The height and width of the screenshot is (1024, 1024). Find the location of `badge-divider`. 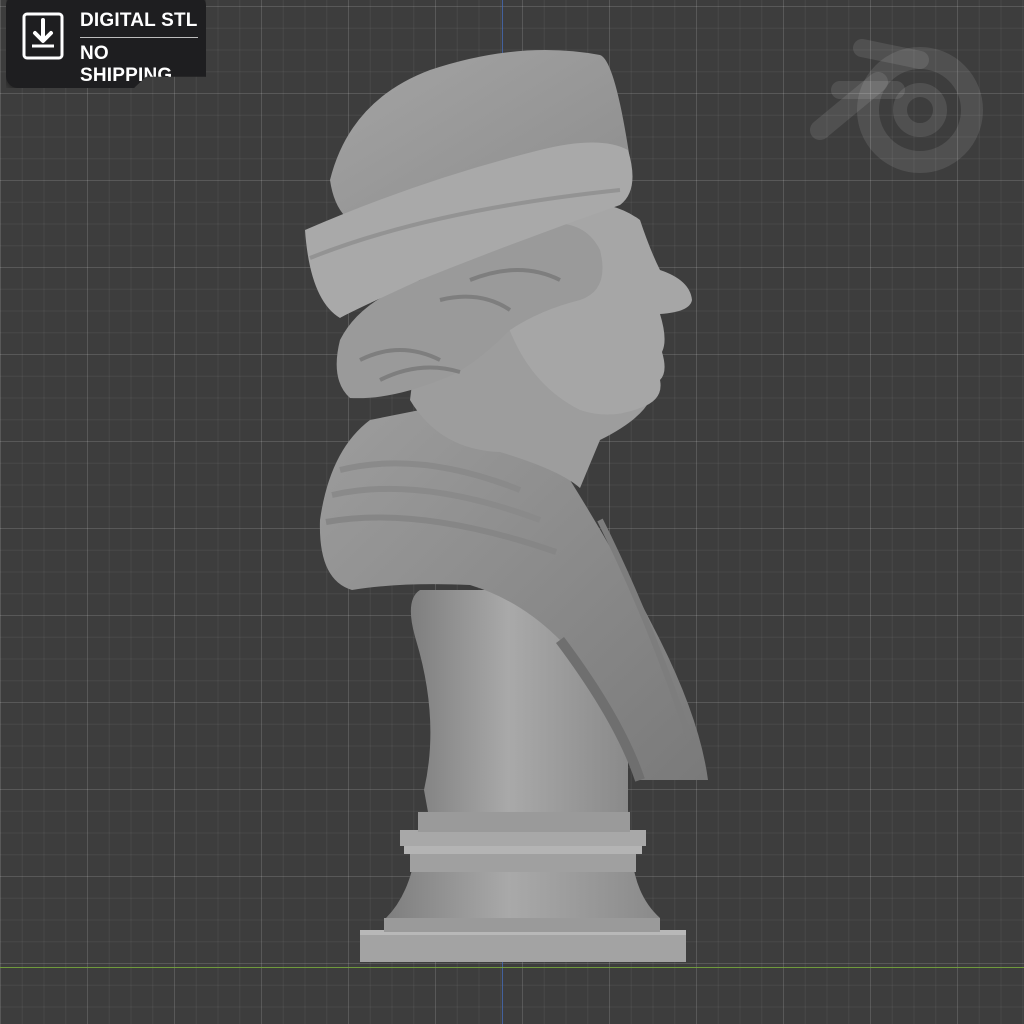

badge-divider is located at coordinates (139, 37).